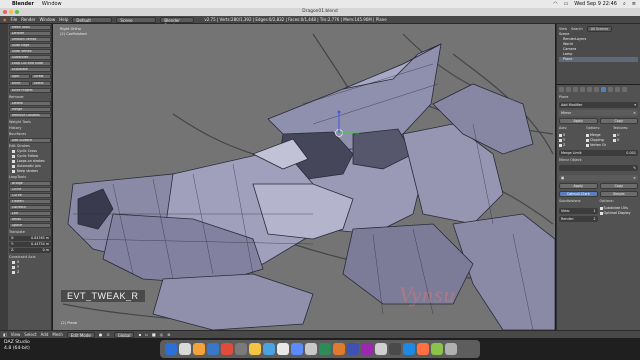  Describe the element at coordinates (598, 113) in the screenshot. I see `modifier-header-mirror: Mirror ×` at that location.